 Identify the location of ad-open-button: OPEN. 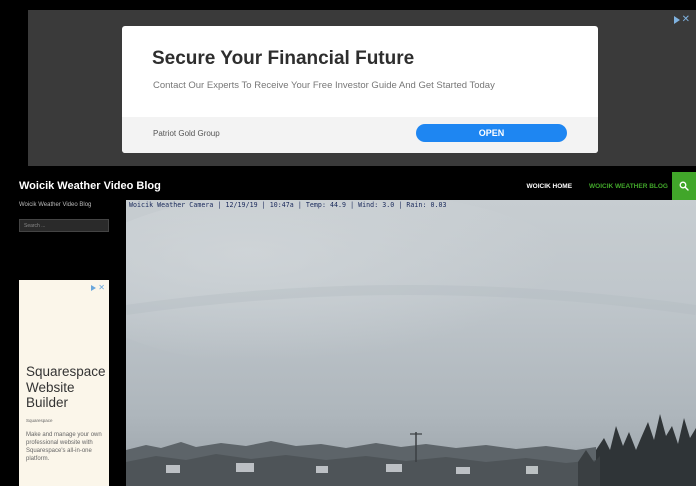
(491, 133).